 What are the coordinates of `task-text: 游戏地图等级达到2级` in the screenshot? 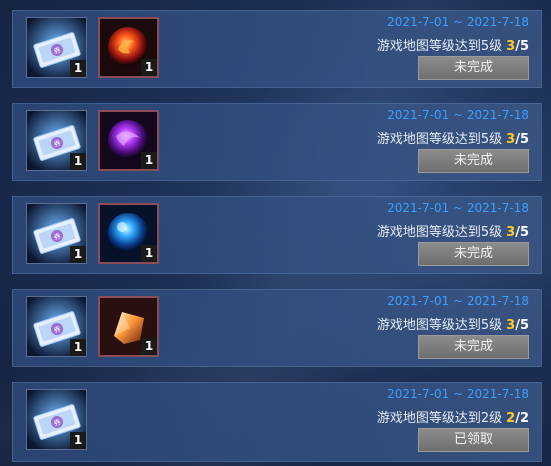 It's located at (439, 418).